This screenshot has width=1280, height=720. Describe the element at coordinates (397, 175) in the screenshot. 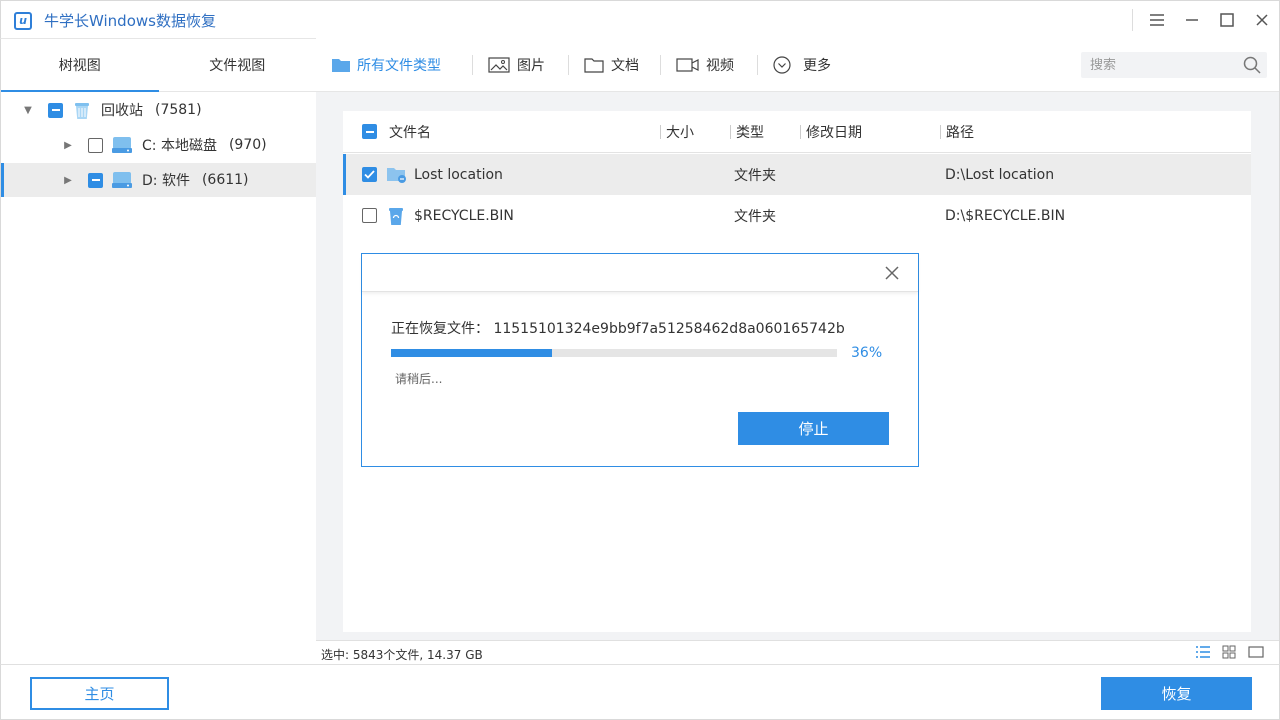

I see `folder-lost-icon` at that location.